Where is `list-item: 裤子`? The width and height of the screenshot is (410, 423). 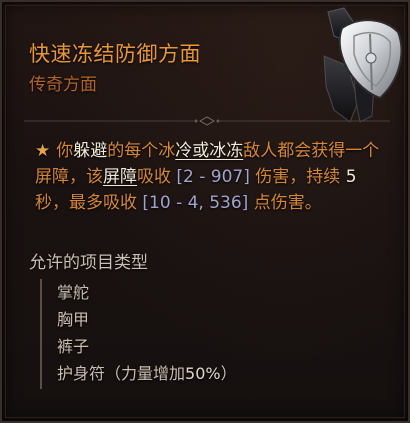 list-item: 裤子 is located at coordinates (73, 346).